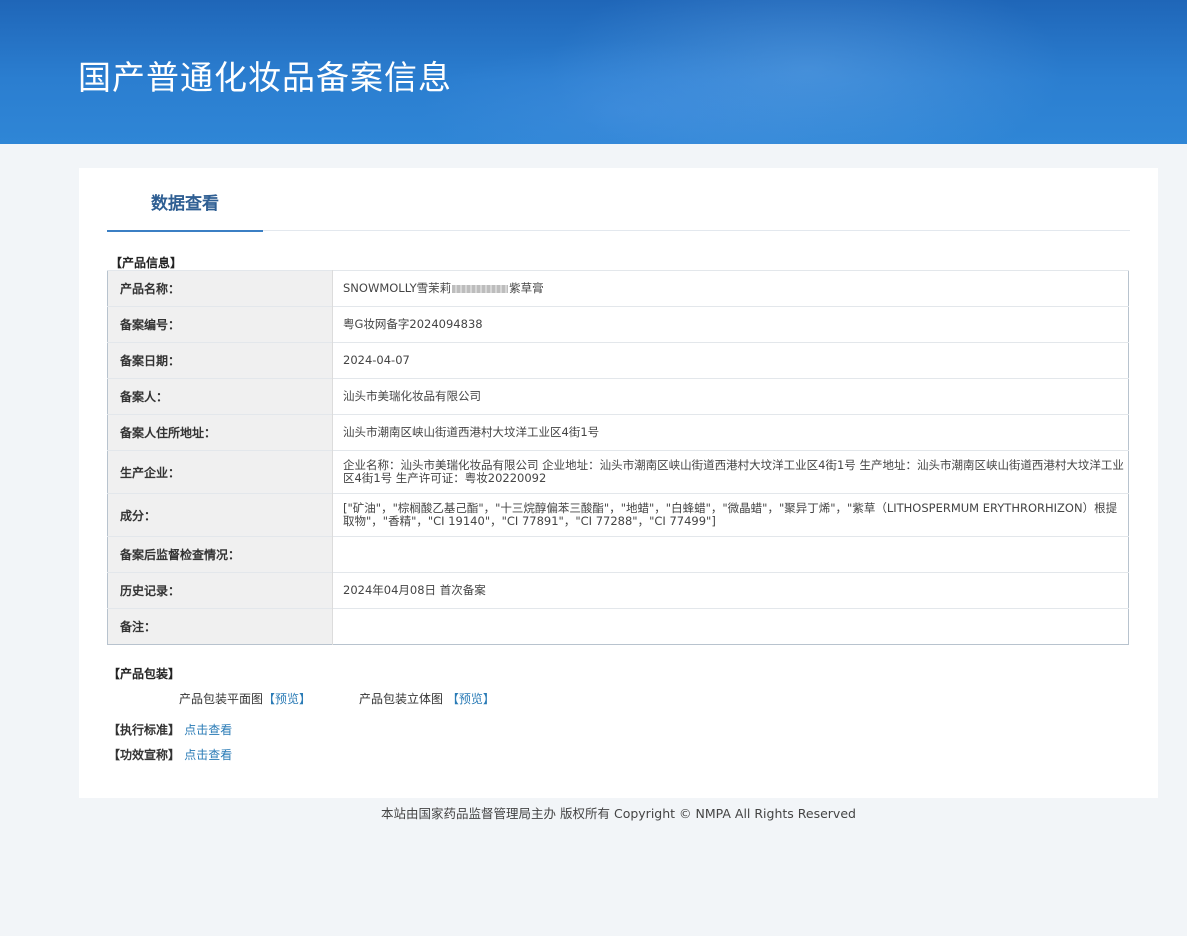  I want to click on efficacy-row: 【功效宣称】 点击查看, so click(170, 754).